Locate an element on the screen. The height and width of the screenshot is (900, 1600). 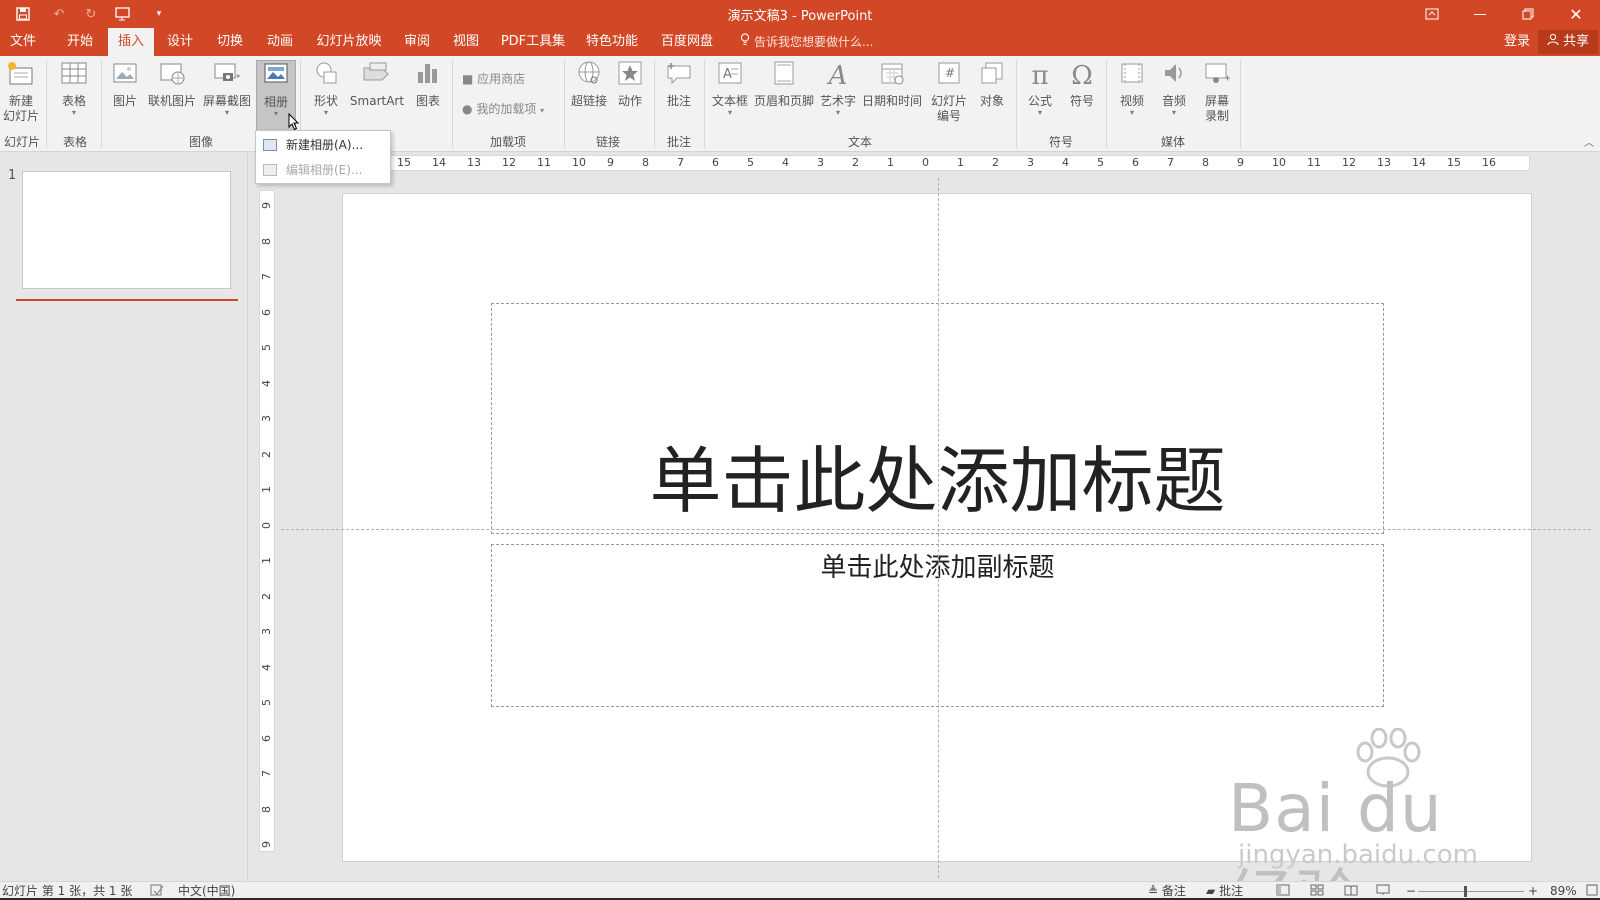
wordart-button: A 艺术字 ▾ is located at coordinates (838, 88).